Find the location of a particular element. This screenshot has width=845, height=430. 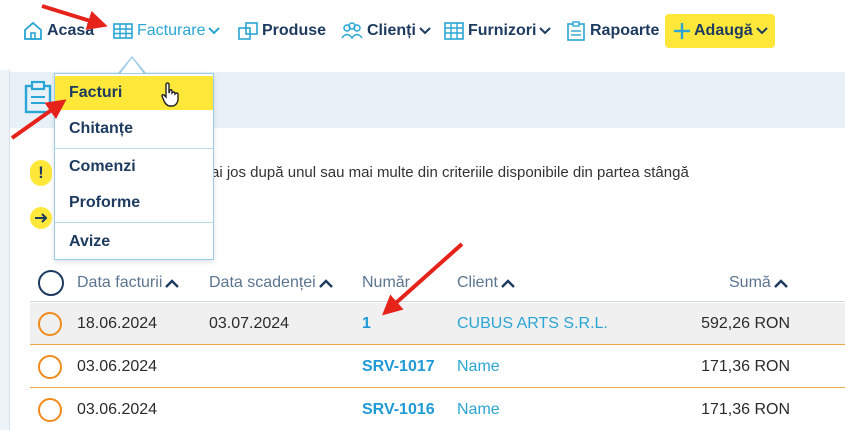

add-button-label: Adaugă is located at coordinates (723, 30).